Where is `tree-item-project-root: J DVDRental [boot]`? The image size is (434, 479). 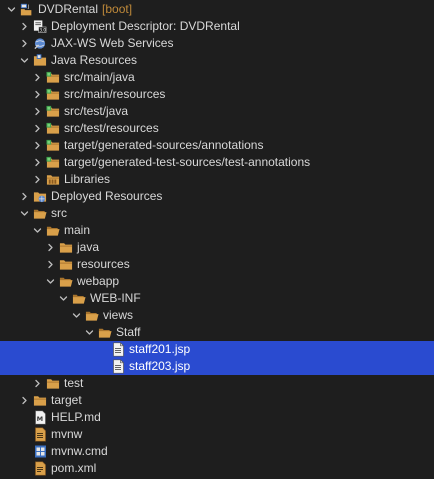 tree-item-project-root: J DVDRental [boot] is located at coordinates (217, 9).